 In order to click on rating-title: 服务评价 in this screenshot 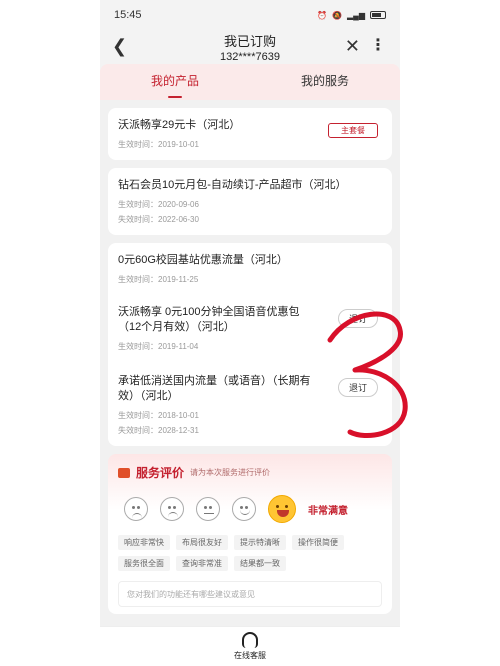, I will do `click(160, 473)`.